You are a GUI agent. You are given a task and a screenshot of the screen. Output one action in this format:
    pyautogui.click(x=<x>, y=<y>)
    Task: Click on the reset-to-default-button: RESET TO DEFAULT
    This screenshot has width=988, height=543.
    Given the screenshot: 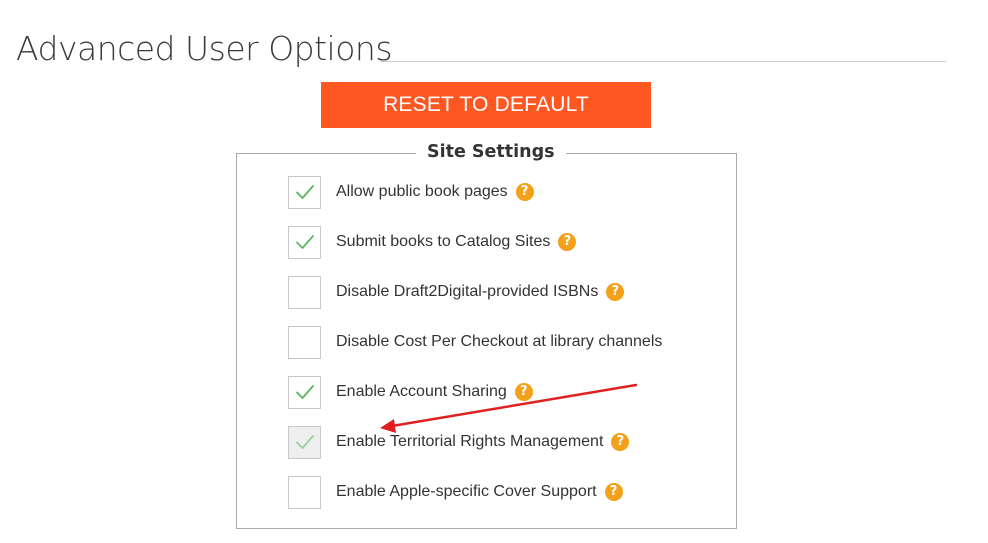 What is the action you would take?
    pyautogui.click(x=486, y=105)
    